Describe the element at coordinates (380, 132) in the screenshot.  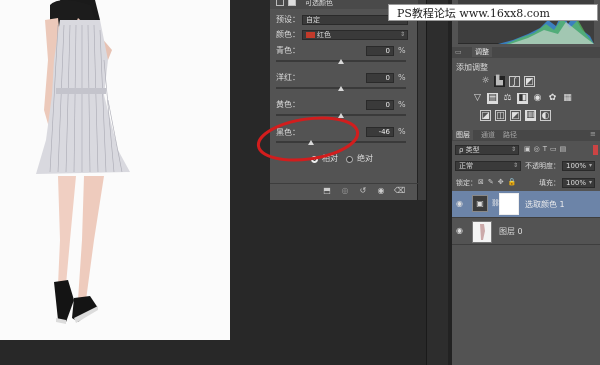
I see `black-value: -46` at that location.